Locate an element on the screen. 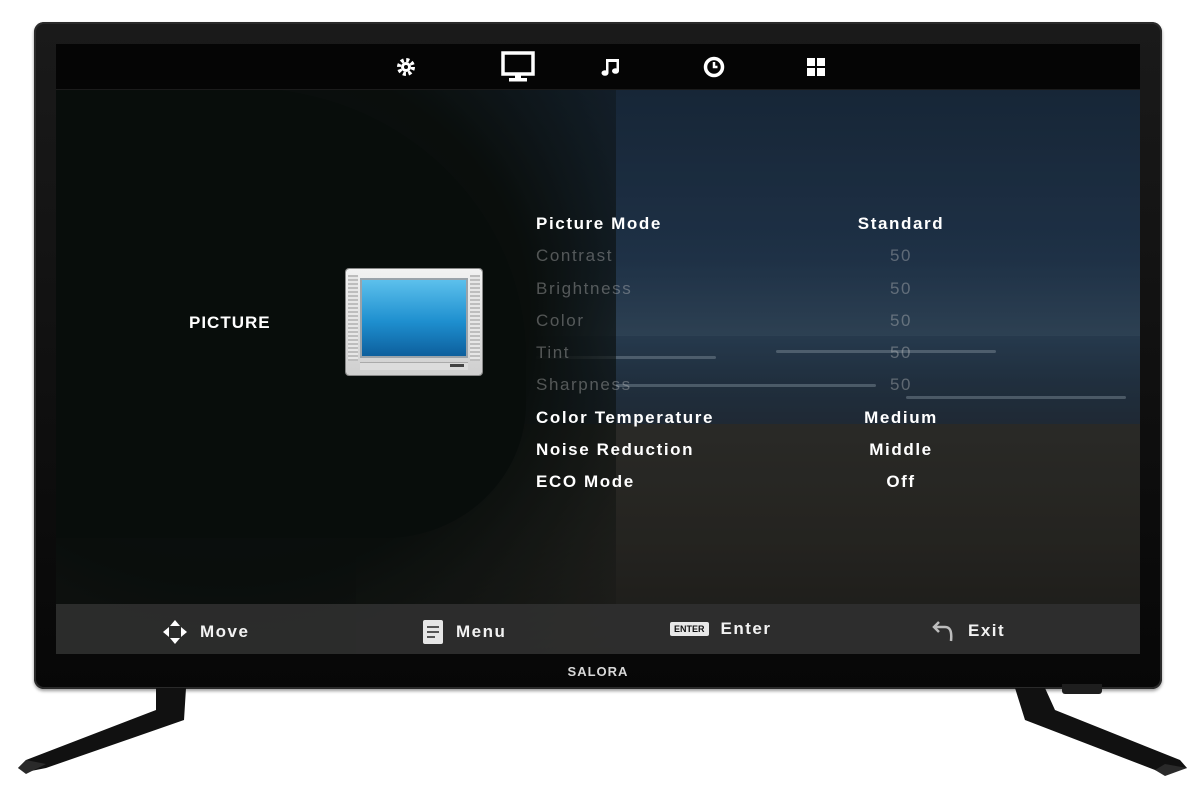 This screenshot has height=800, width=1200. setting-label: Color Temperature is located at coordinates (625, 417).